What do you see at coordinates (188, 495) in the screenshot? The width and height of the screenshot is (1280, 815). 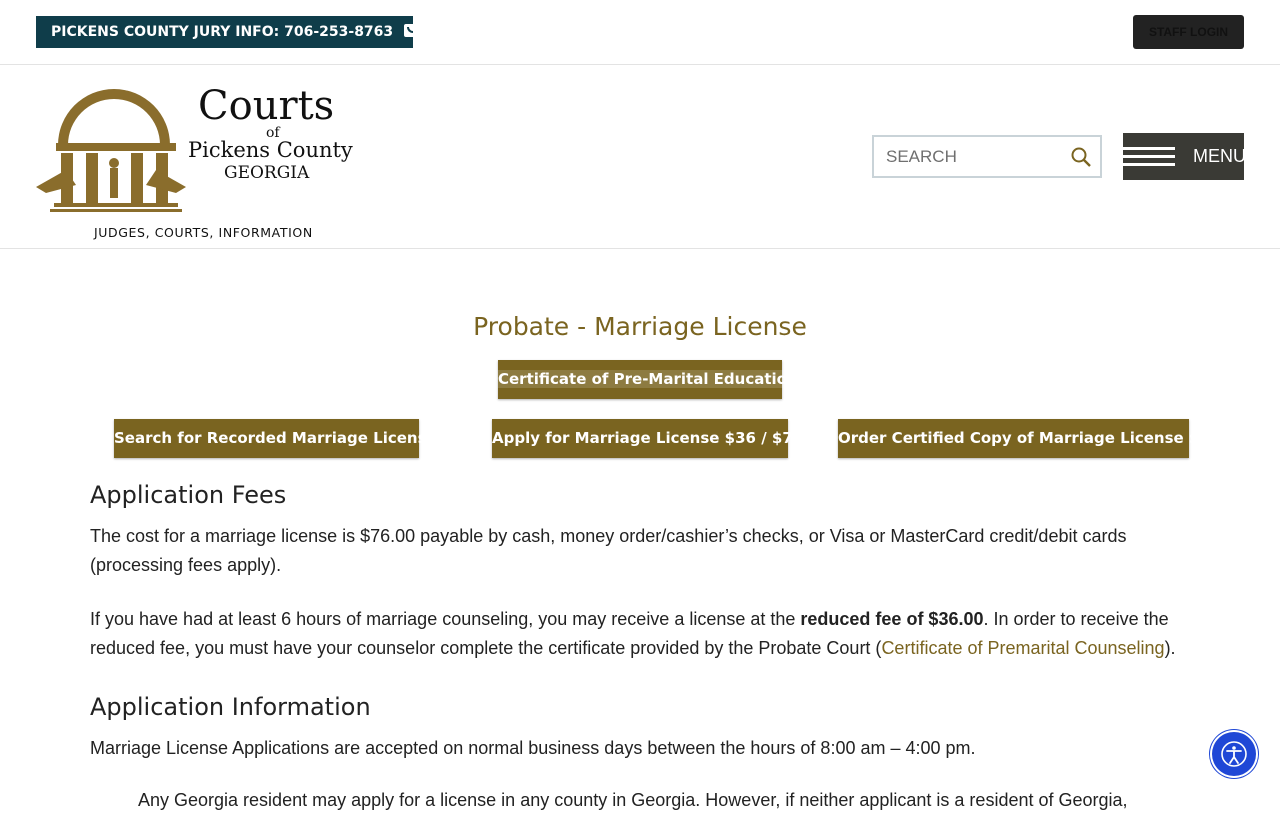 I see `application-fees-heading: Application Fees` at bounding box center [188, 495].